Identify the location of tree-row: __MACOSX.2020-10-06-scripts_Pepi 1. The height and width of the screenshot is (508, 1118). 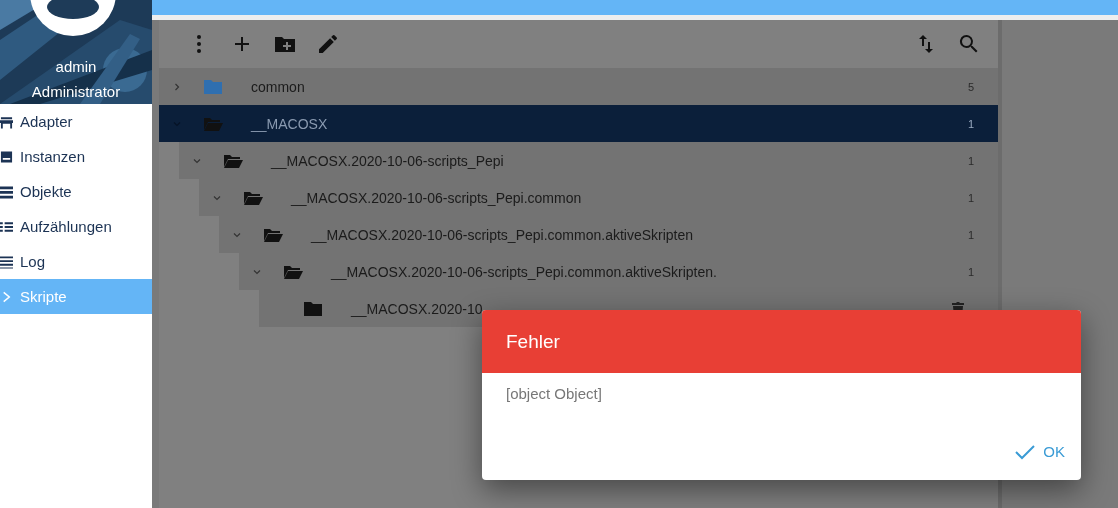
(588, 160).